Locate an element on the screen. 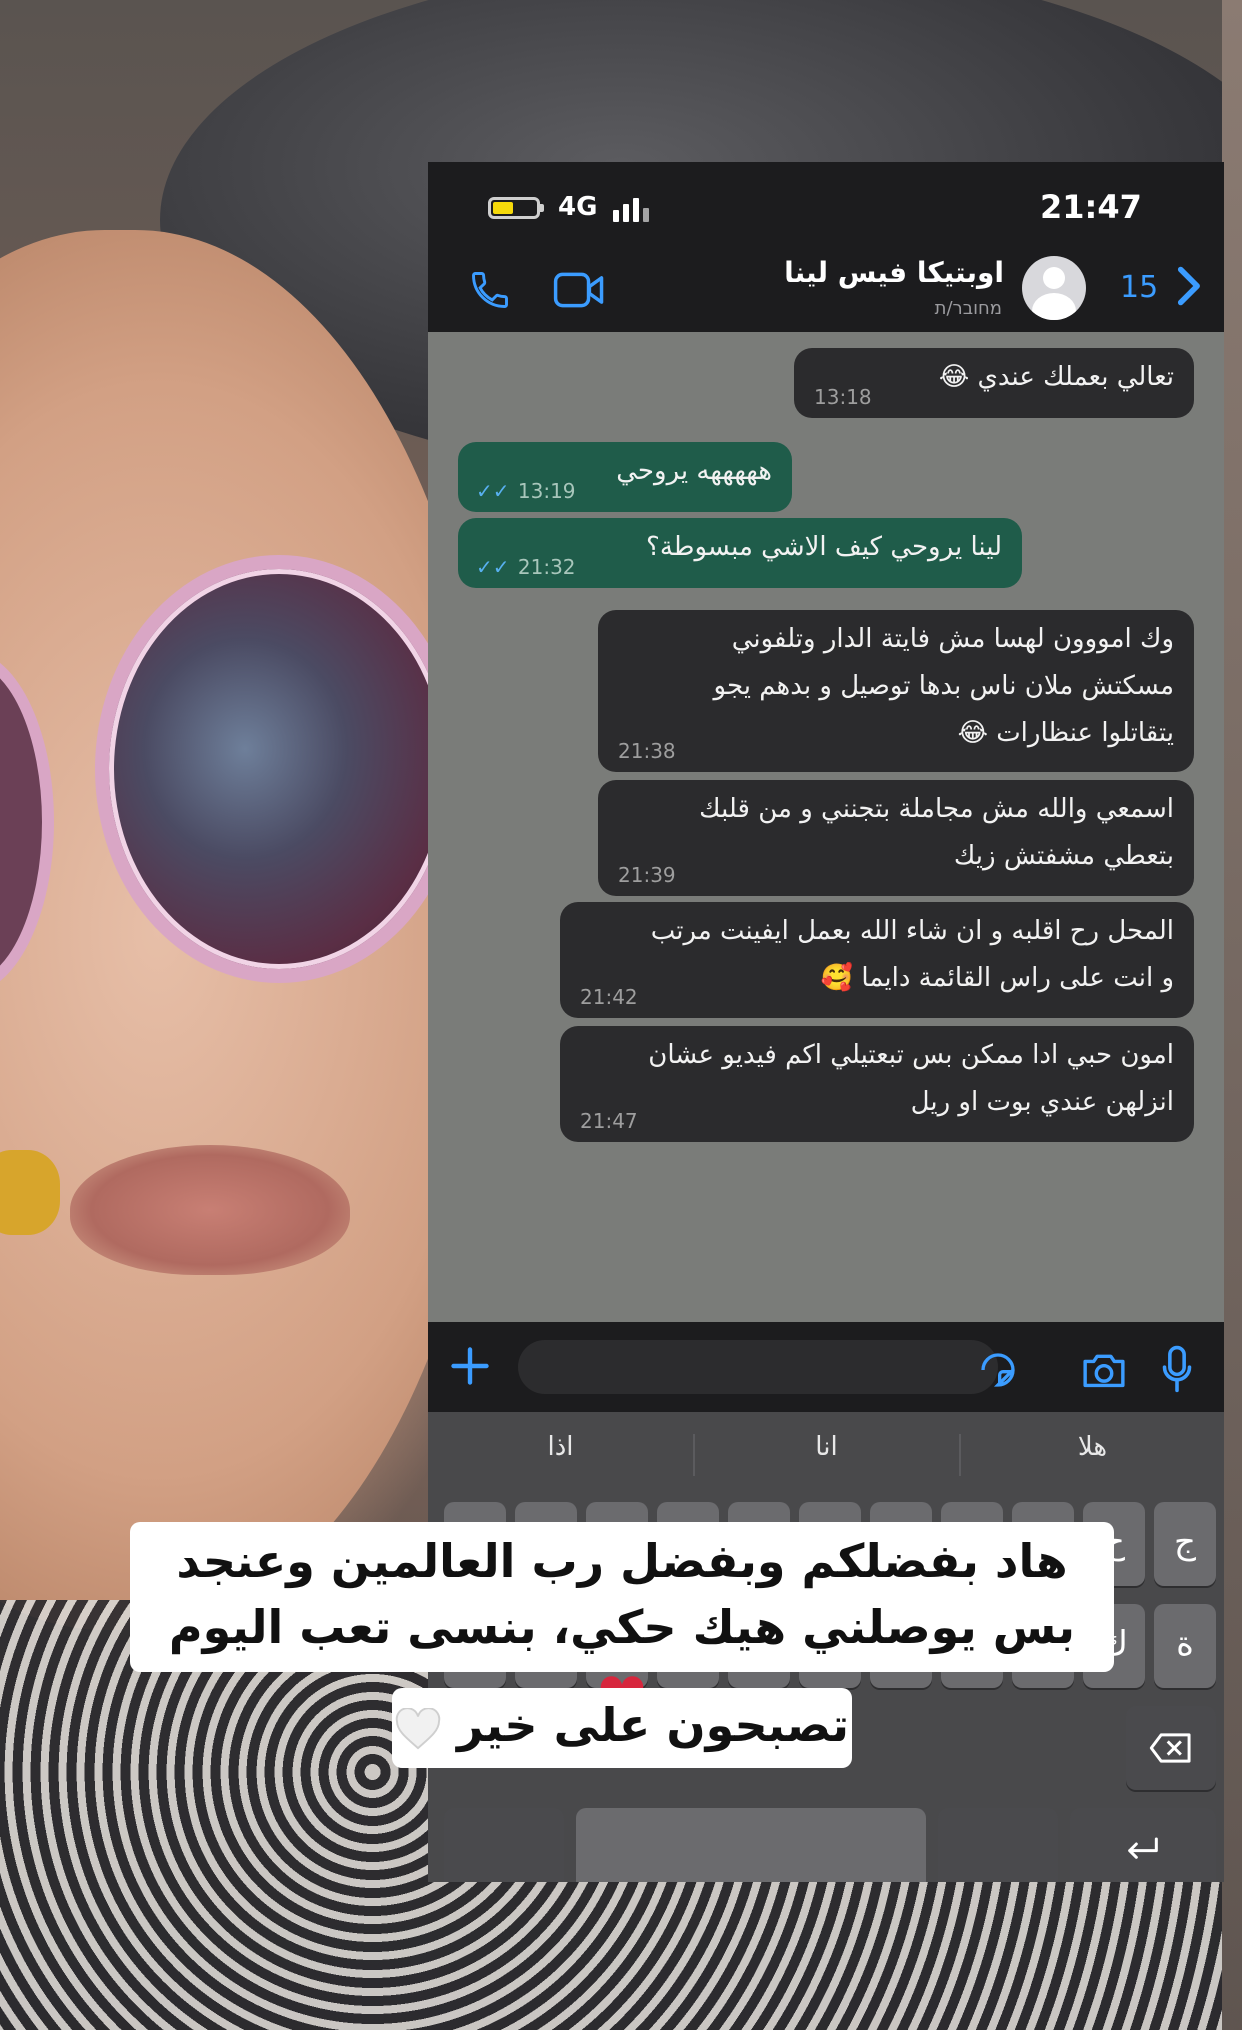 The image size is (1242, 2030). message-time: 21:47 is located at coordinates (609, 1121).